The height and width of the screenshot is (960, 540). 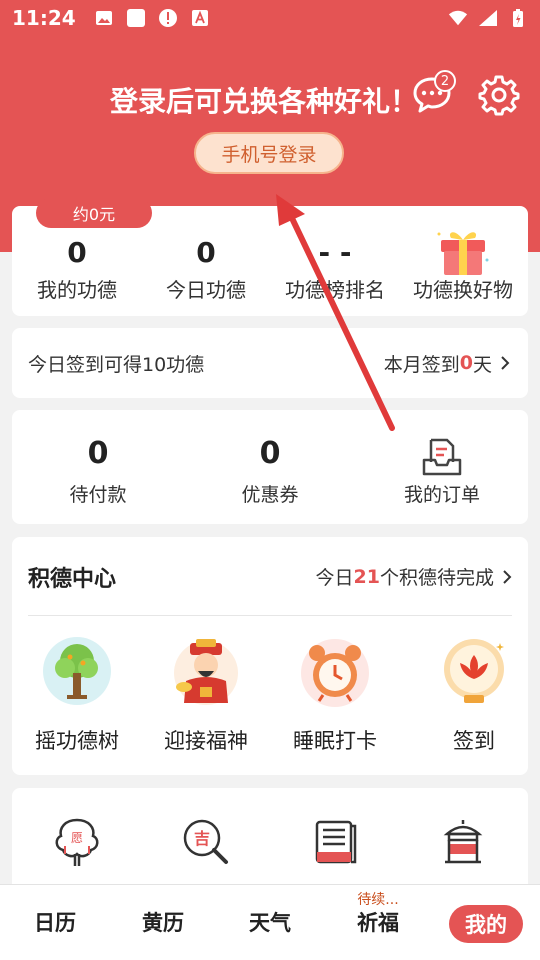 I want to click on orders-card: 0 待付款 0 优惠券 我的订单, so click(x=270, y=467).